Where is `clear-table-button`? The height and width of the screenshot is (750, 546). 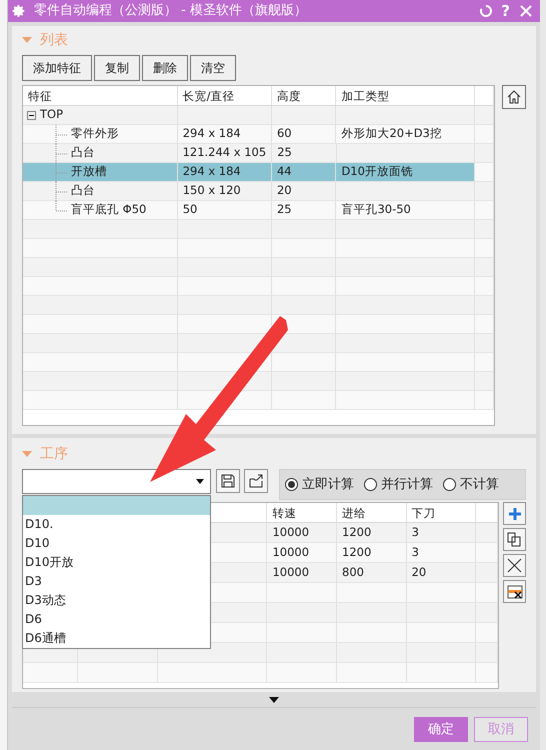
clear-table-button is located at coordinates (514, 591).